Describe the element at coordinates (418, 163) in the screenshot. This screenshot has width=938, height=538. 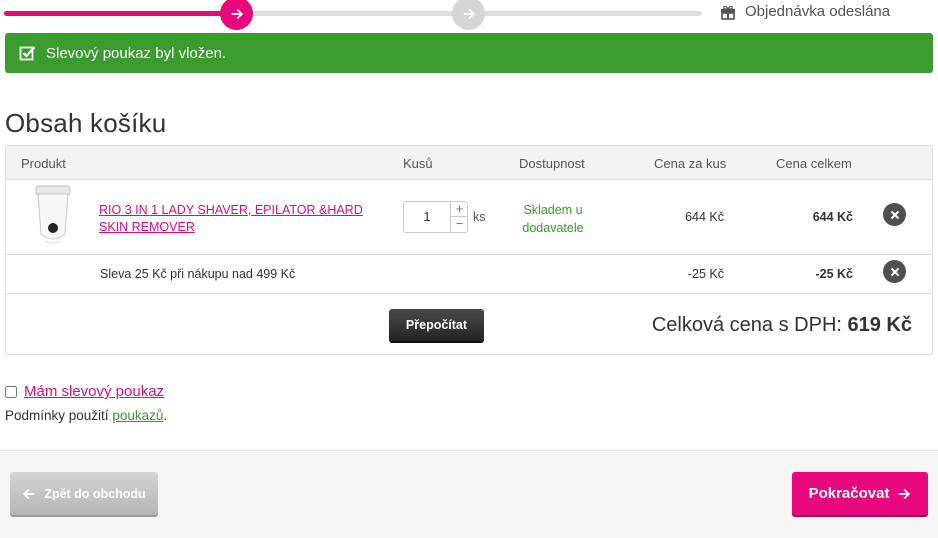
I see `header-quantity: Kusů` at that location.